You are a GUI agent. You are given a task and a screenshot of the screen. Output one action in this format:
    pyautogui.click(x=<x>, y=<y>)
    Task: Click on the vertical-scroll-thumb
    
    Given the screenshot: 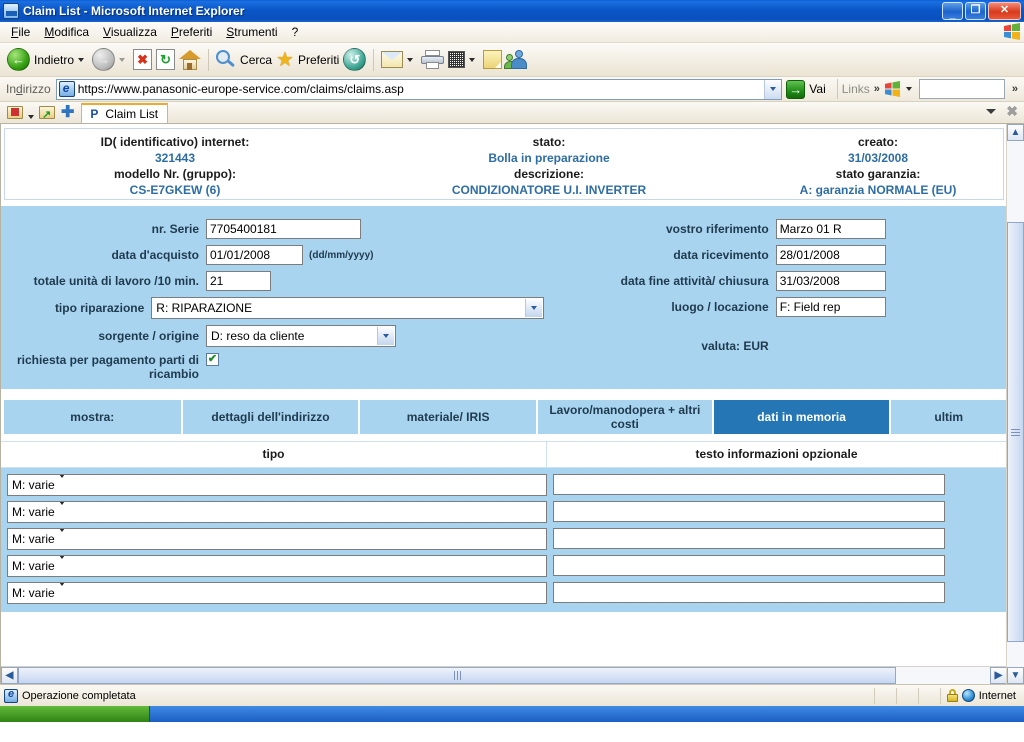 What is the action you would take?
    pyautogui.click(x=1015, y=432)
    